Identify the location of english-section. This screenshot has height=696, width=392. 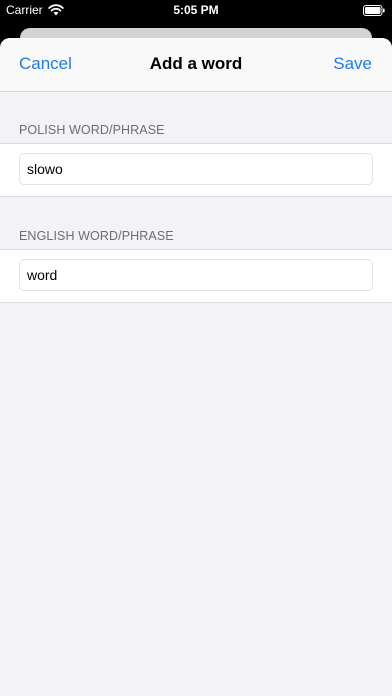
(196, 276).